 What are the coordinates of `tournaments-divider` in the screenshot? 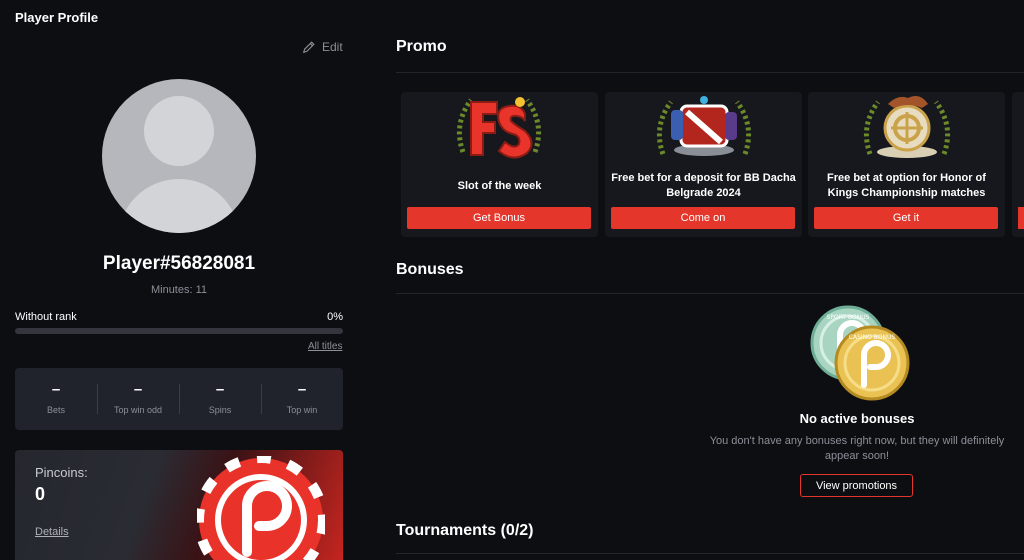 It's located at (710, 553).